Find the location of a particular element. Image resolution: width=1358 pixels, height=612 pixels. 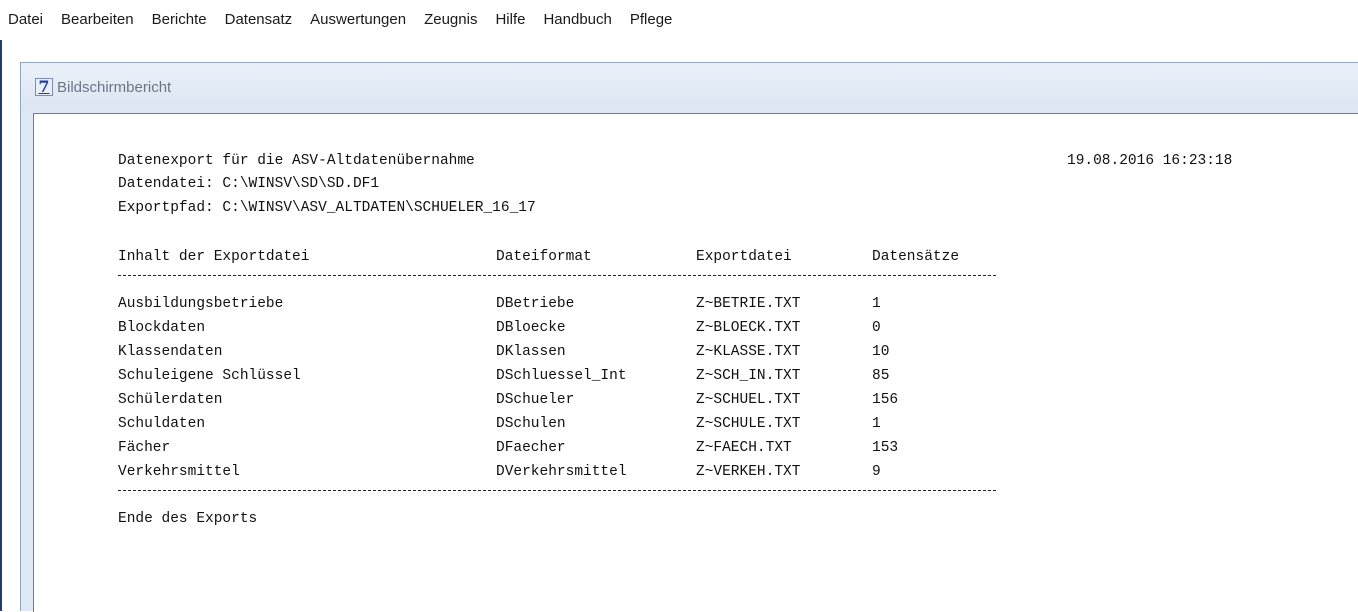

row-records: 85 is located at coordinates (881, 376).